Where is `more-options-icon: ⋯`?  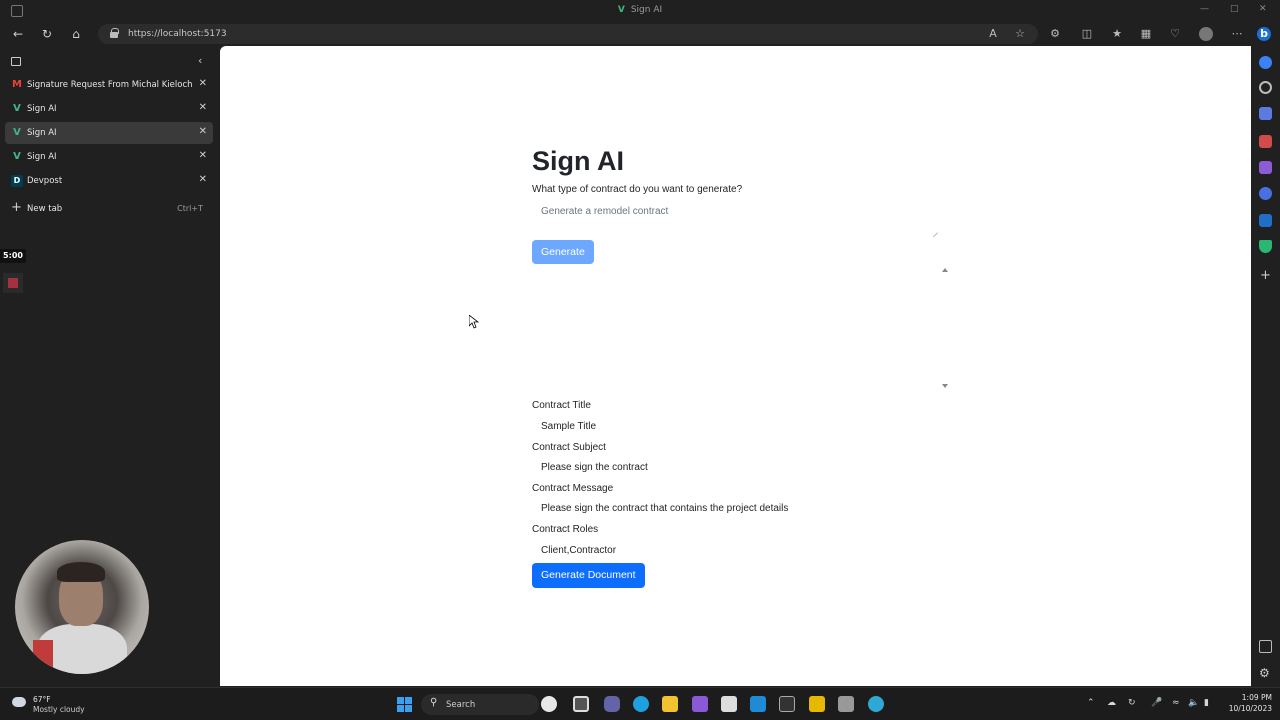
more-options-icon: ⋯ is located at coordinates (1237, 34).